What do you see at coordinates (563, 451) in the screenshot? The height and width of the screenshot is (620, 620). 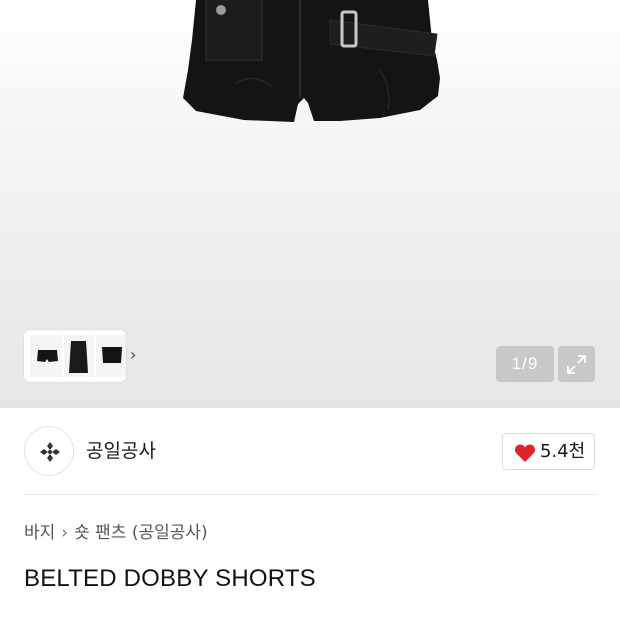 I see `like-count: 5.4천` at bounding box center [563, 451].